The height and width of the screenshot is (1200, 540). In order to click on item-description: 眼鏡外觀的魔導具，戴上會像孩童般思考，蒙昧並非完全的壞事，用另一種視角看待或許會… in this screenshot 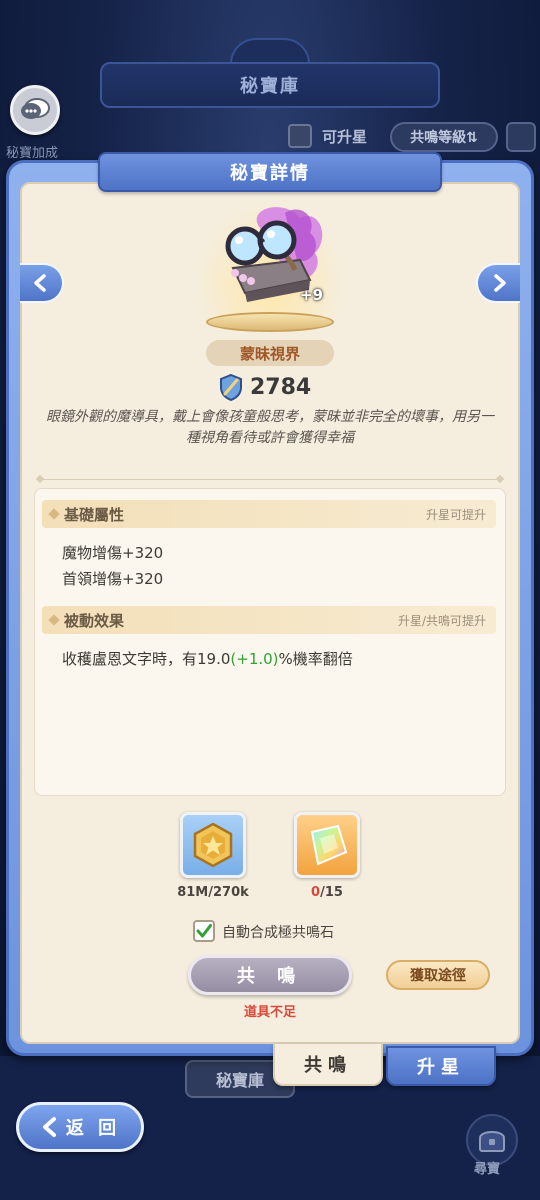, I will do `click(270, 427)`.